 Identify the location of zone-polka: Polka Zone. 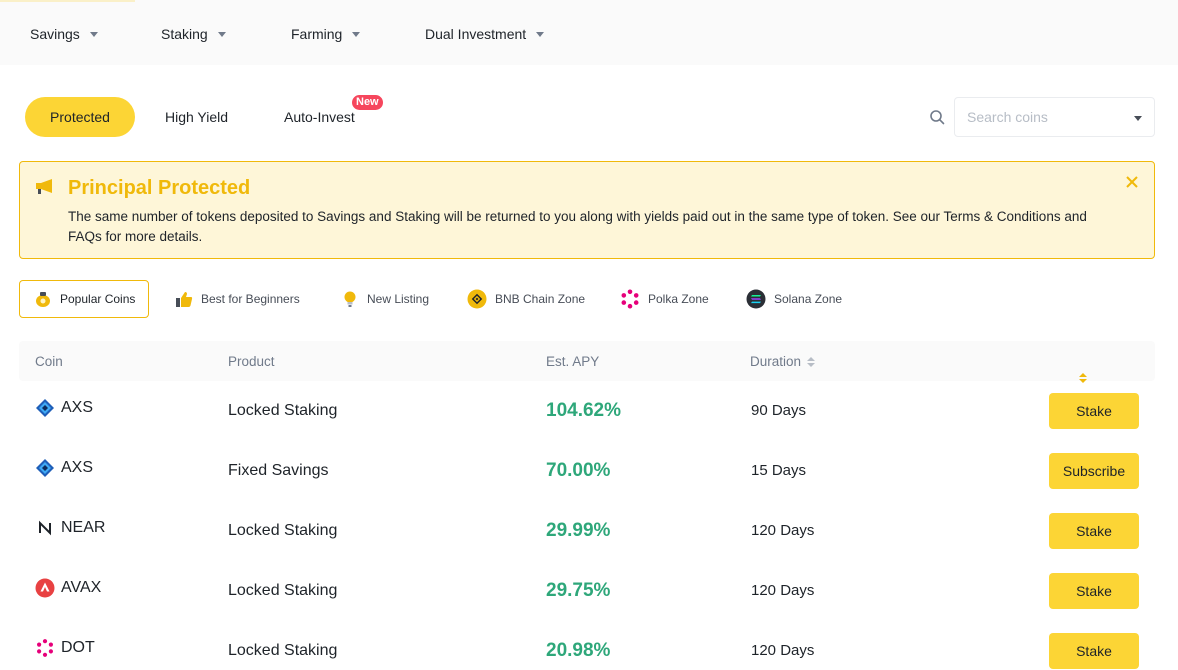
(664, 299).